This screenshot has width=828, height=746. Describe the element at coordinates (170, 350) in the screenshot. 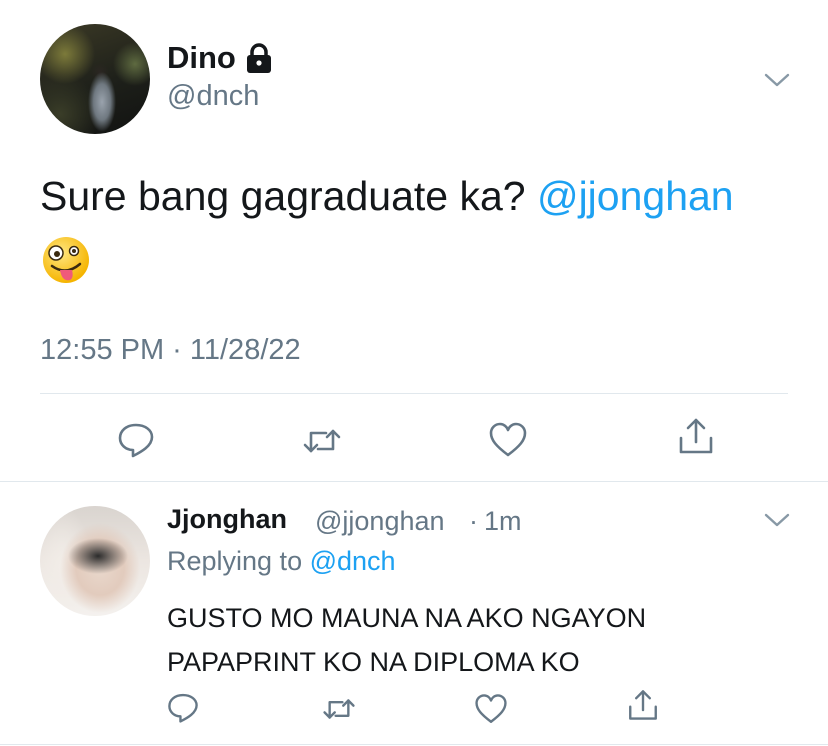

I see `tweet-timestamp: 12:55 PM · 11/28/22` at that location.